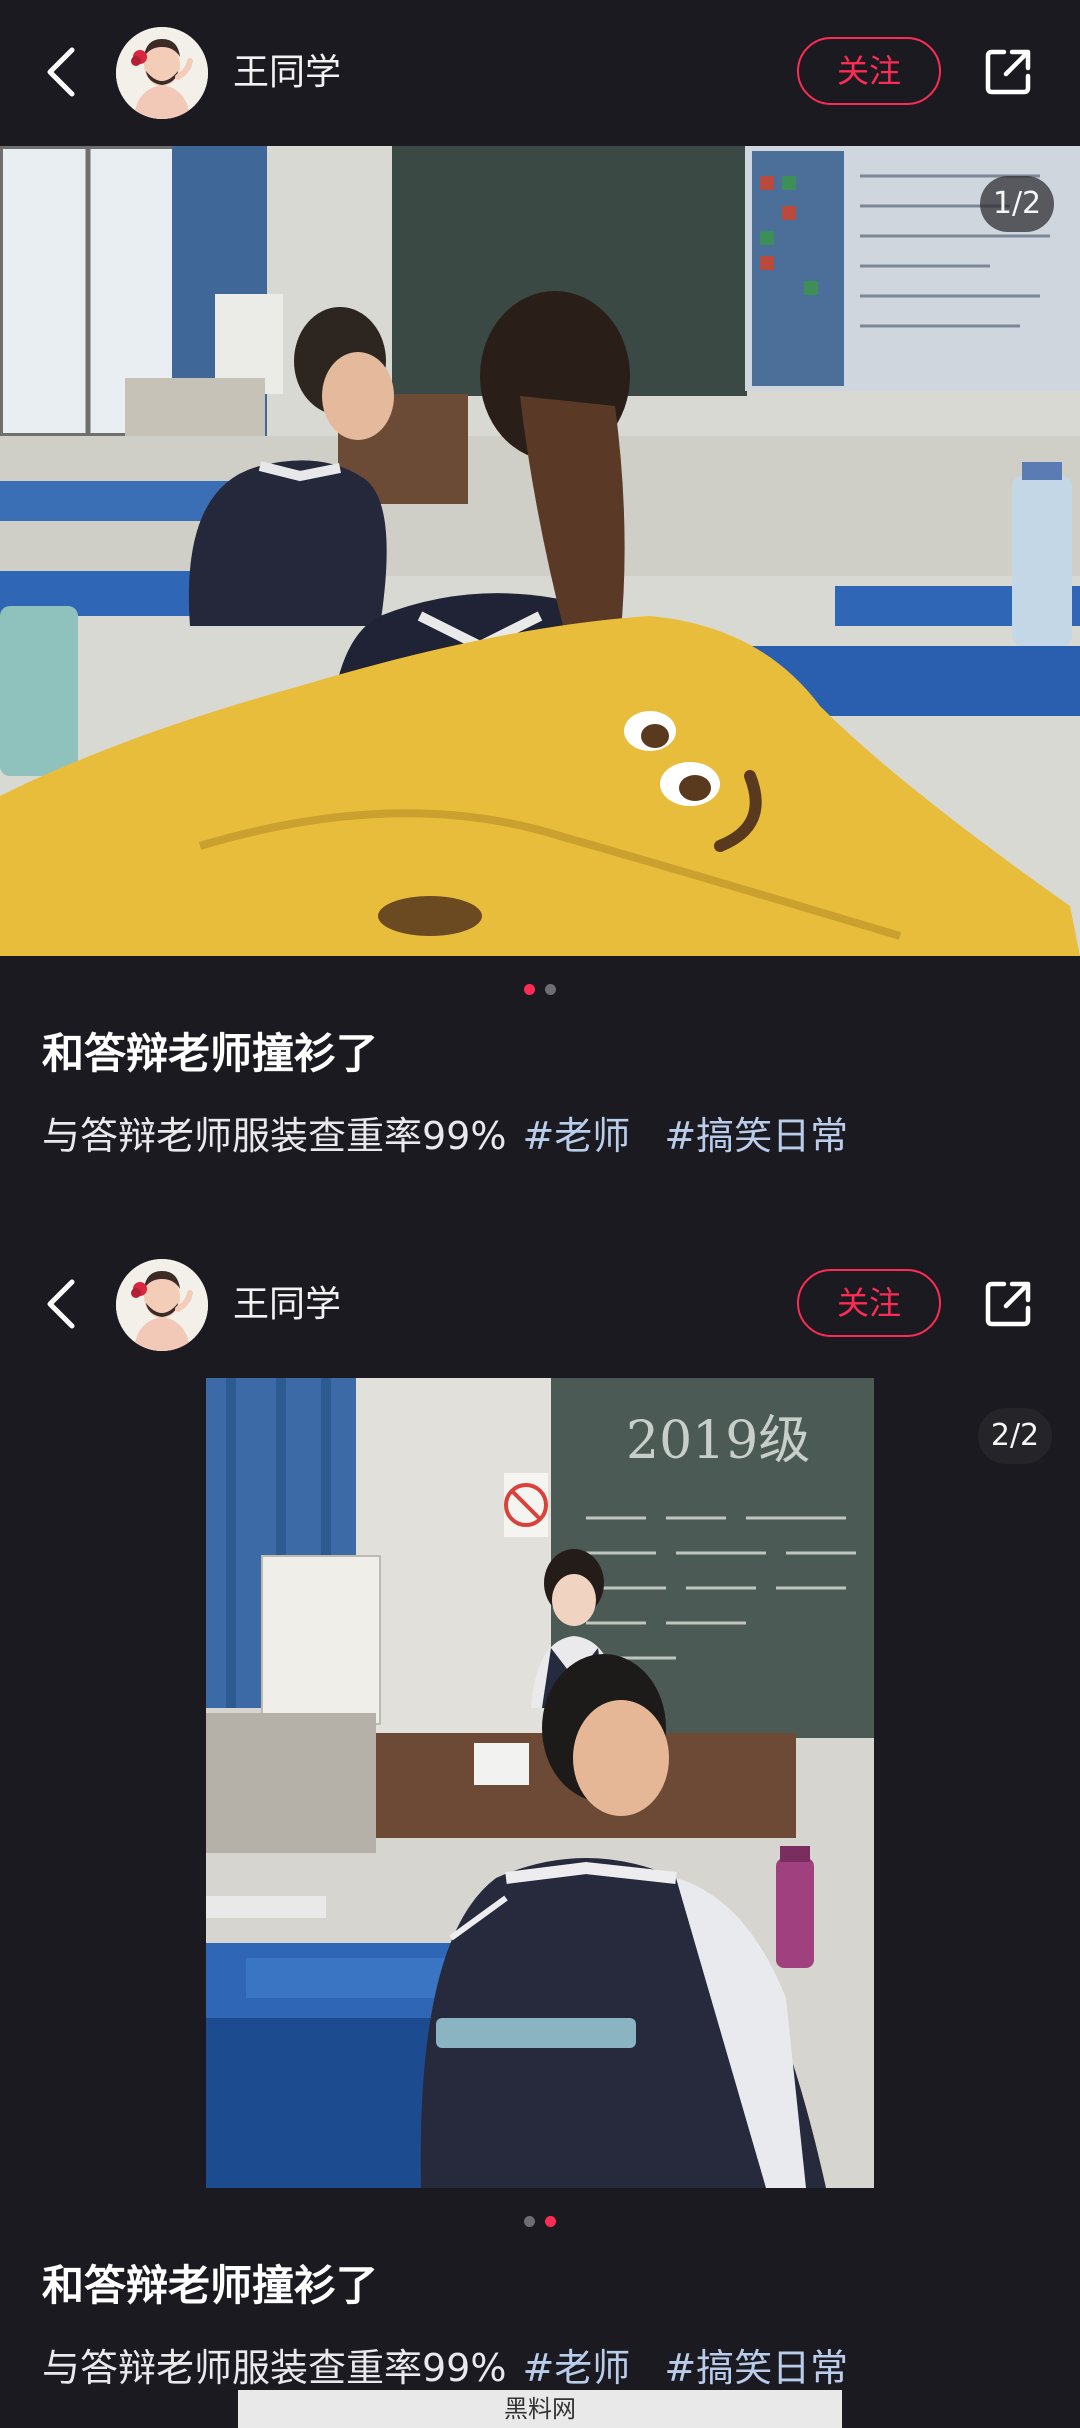 This screenshot has width=1080, height=2428. Describe the element at coordinates (540, 2409) in the screenshot. I see `watermark: 黑料网` at that location.